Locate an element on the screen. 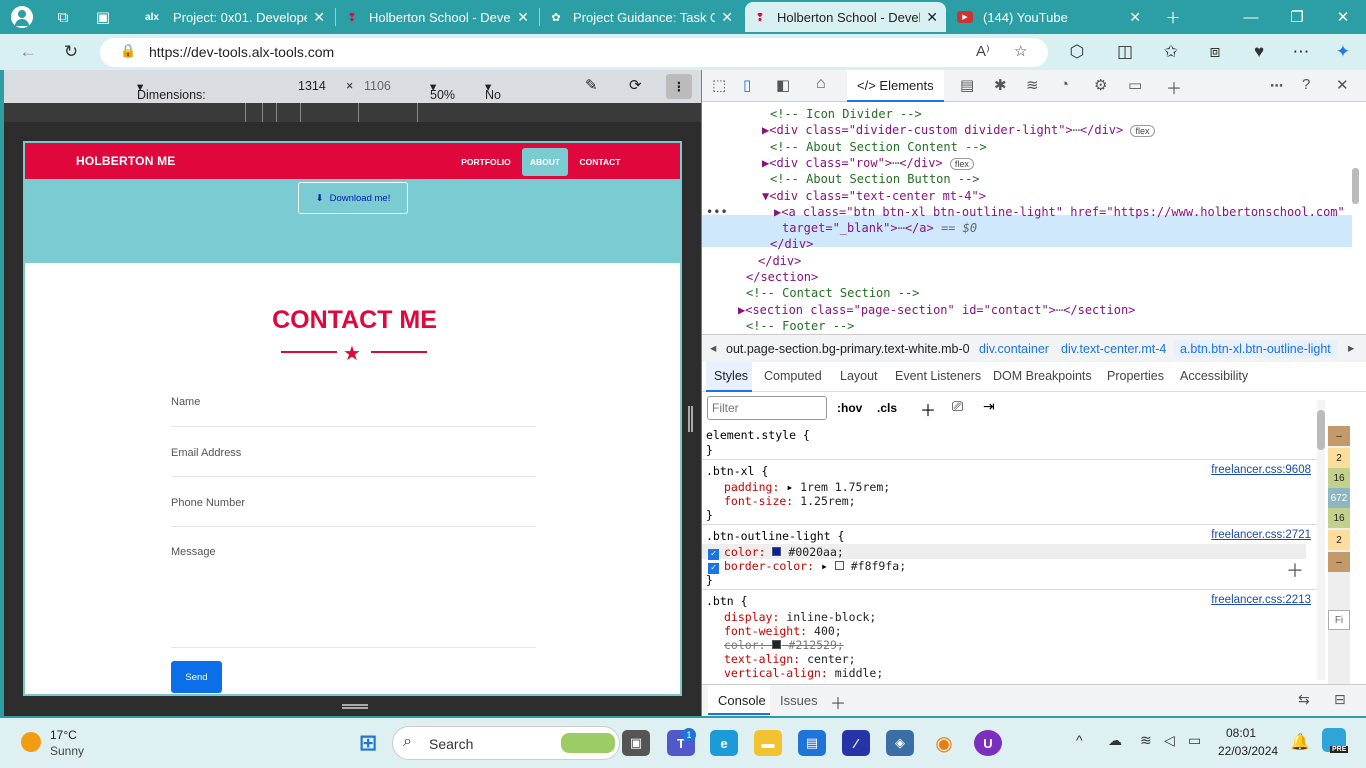 The width and height of the screenshot is (1366, 768). css-declaration: font-size: 1.25rem; is located at coordinates (790, 501).